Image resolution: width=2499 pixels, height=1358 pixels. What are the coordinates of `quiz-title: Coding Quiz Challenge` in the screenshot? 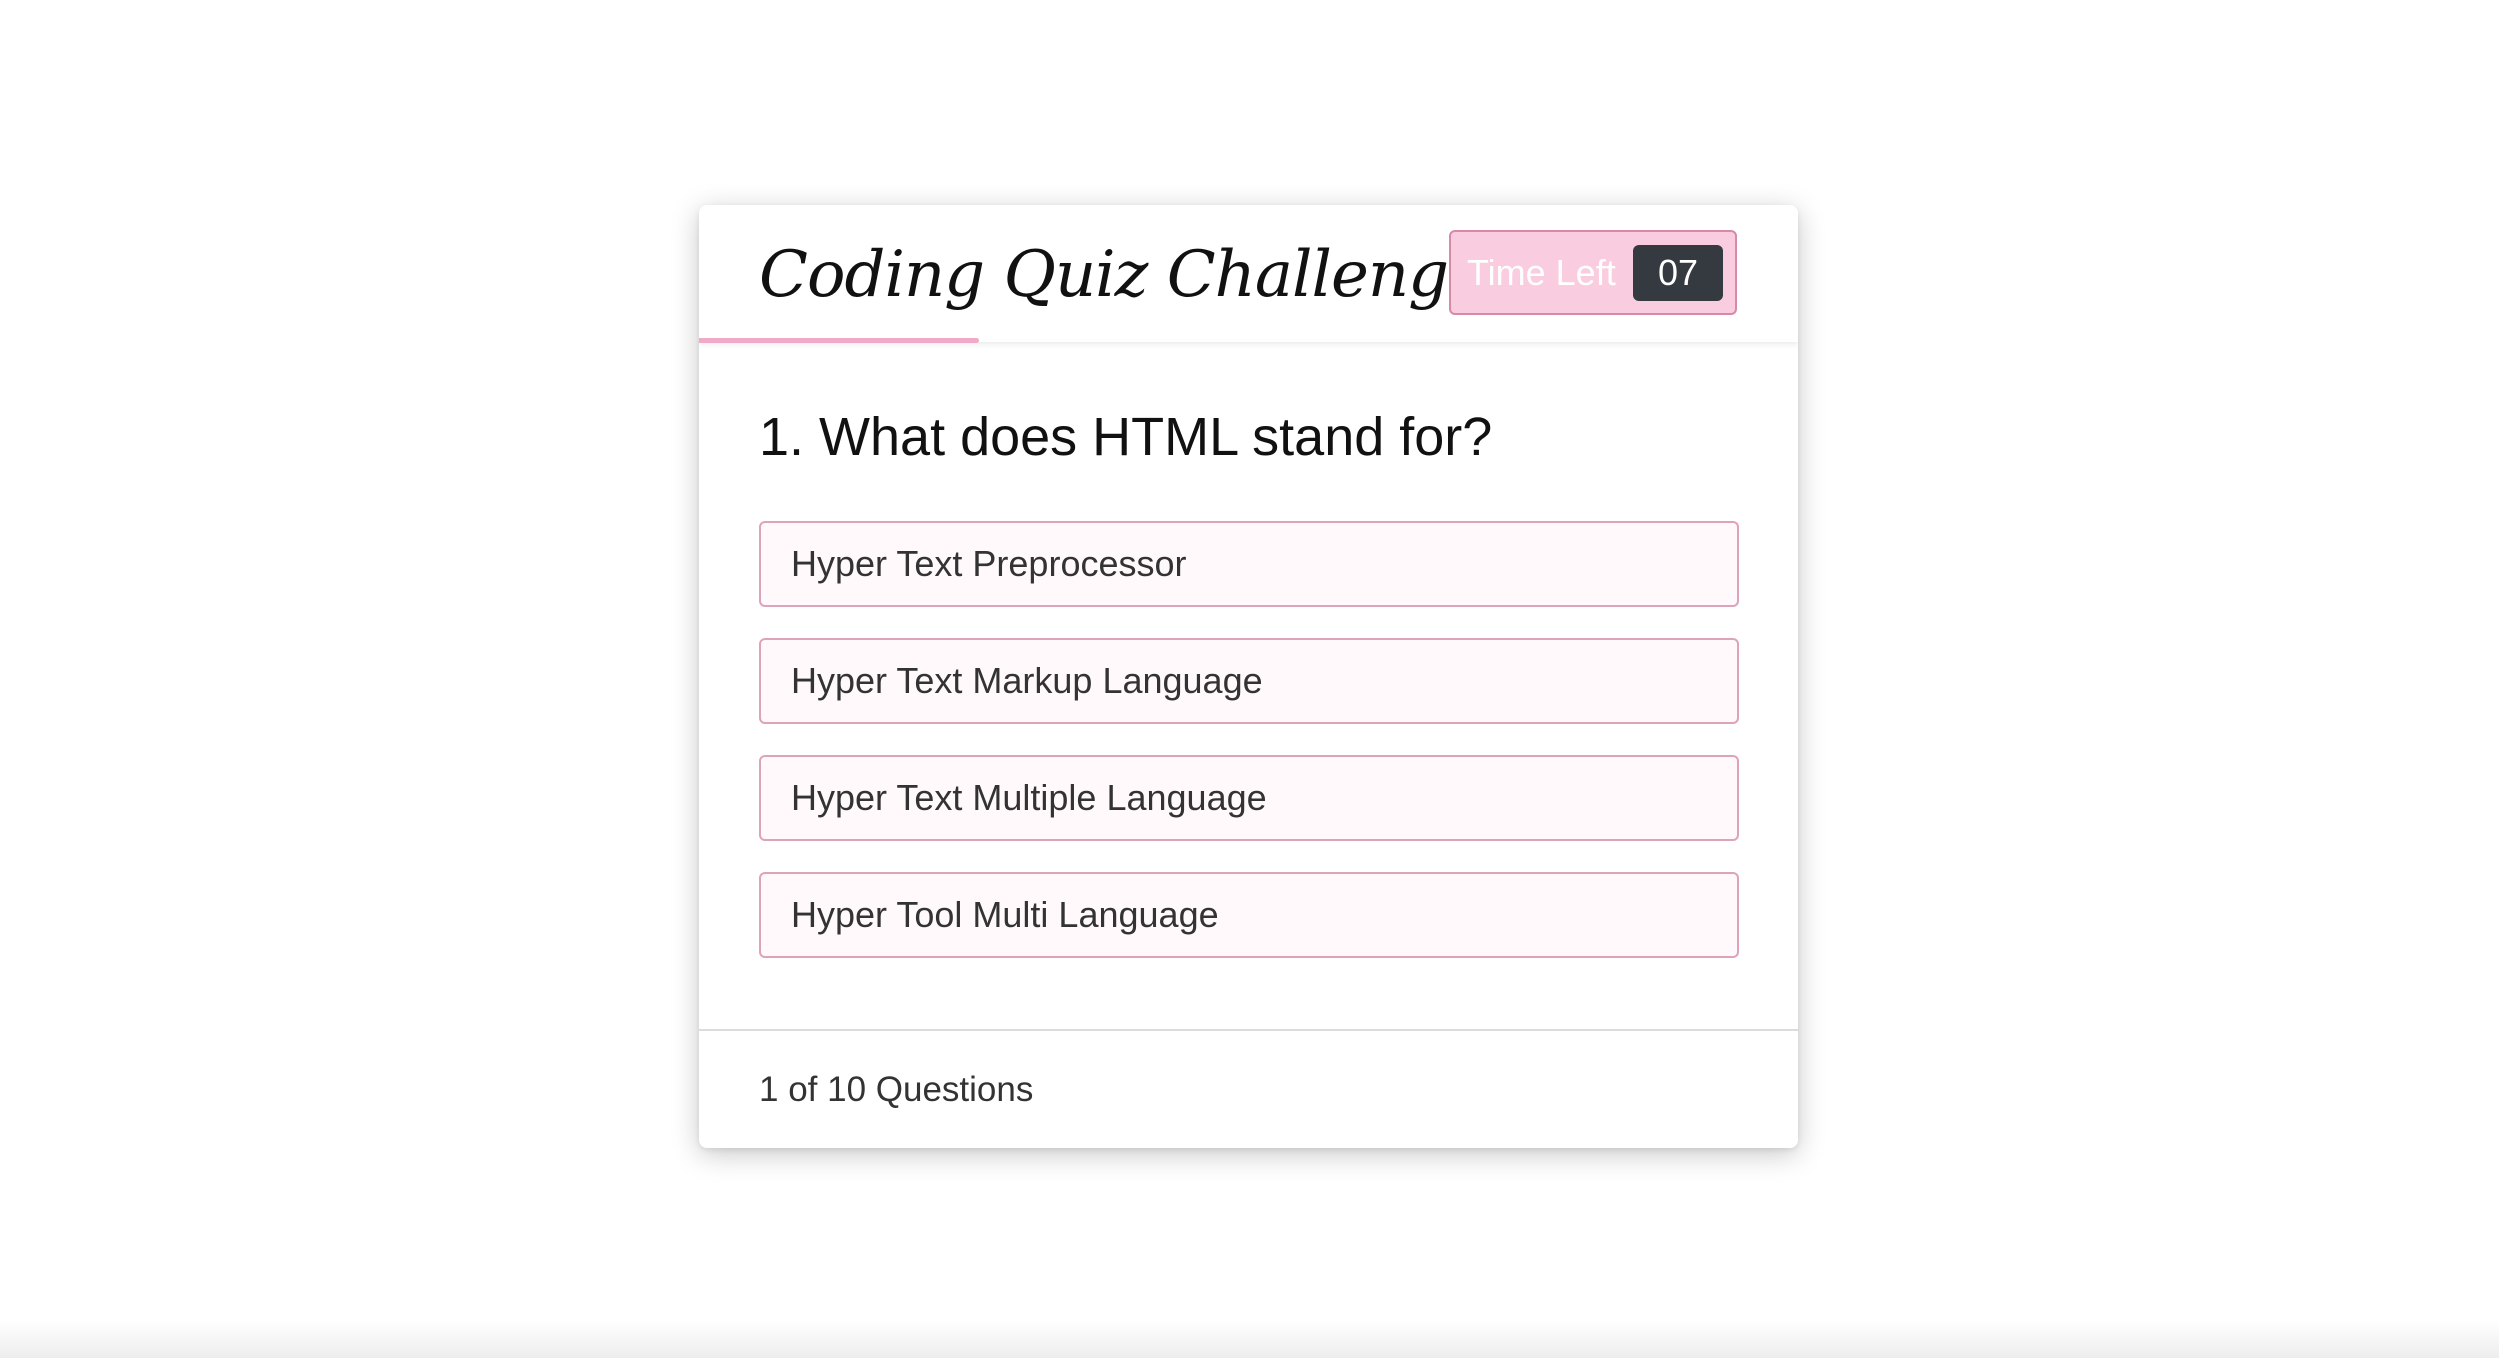 It's located at (1122, 275).